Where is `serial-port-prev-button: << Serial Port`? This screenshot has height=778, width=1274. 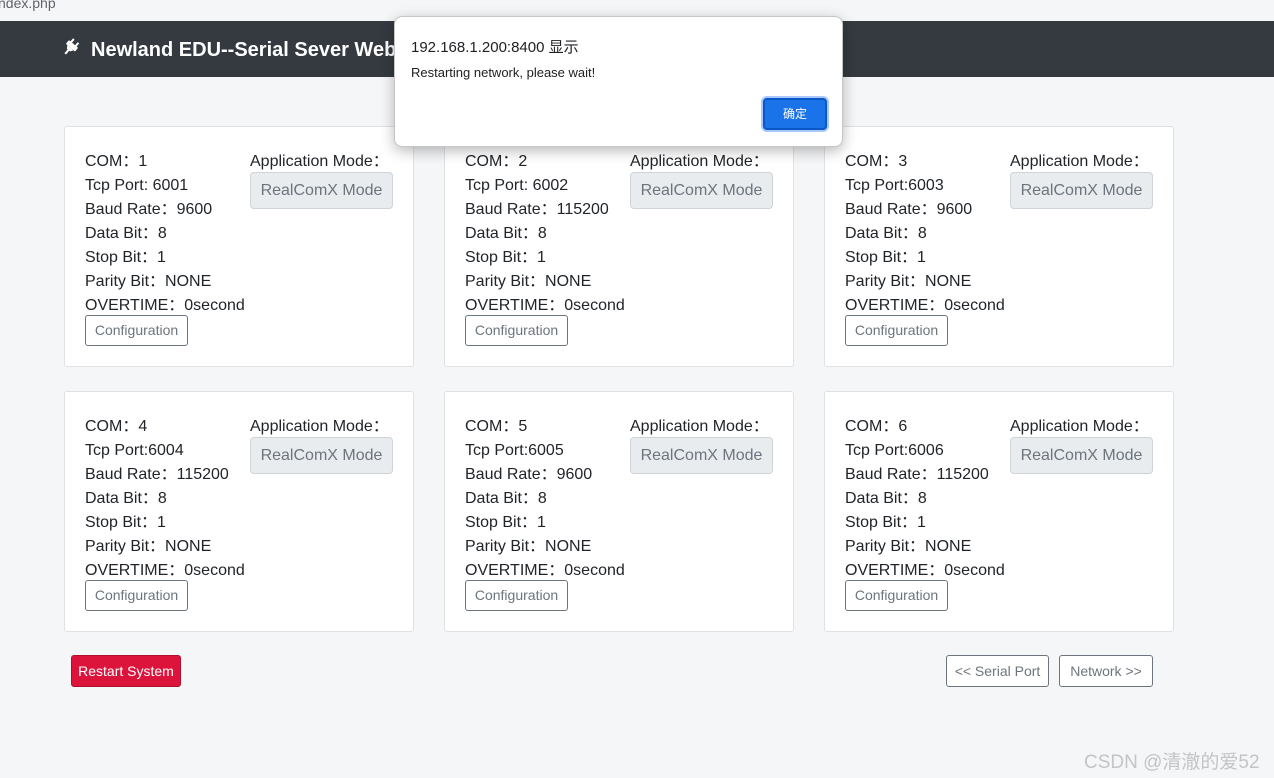
serial-port-prev-button: << Serial Port is located at coordinates (997, 671).